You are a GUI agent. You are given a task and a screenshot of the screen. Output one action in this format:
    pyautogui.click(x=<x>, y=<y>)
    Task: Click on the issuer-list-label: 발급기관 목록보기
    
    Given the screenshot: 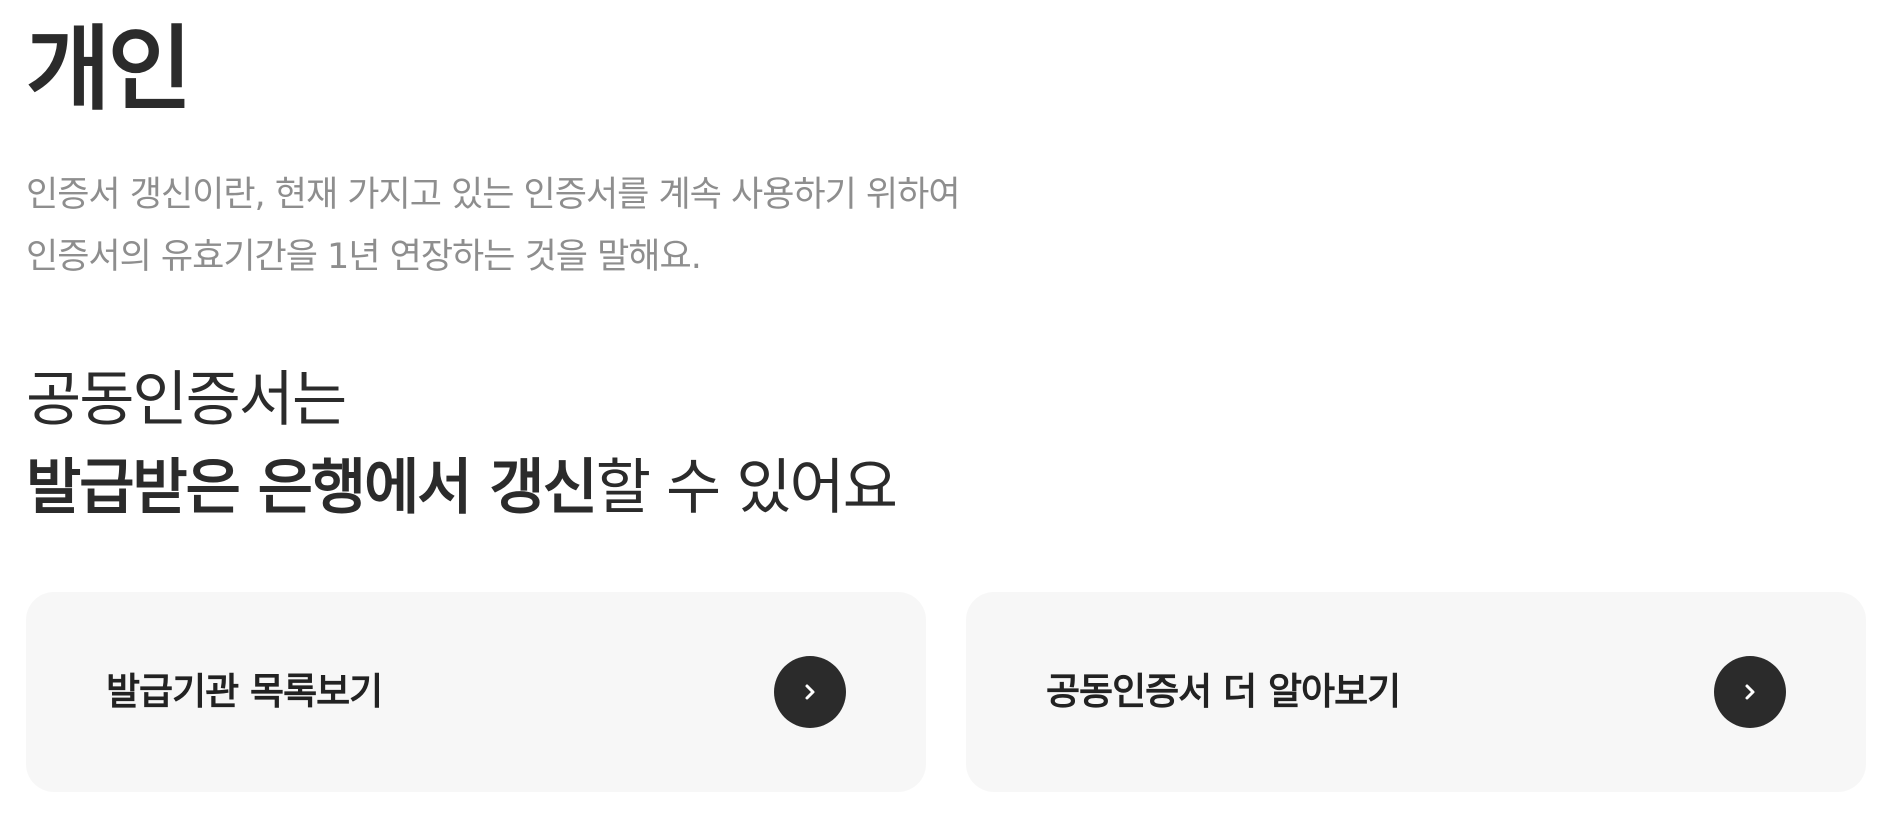 What is the action you would take?
    pyautogui.click(x=244, y=691)
    